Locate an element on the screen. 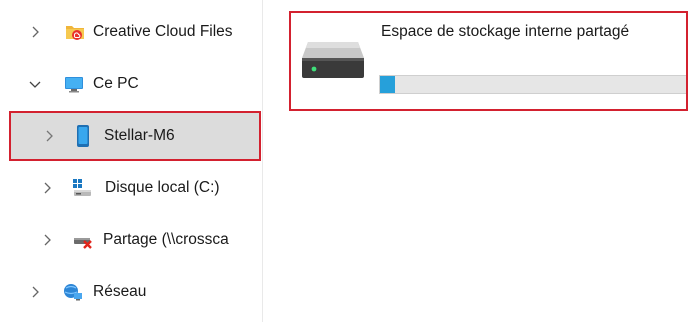 Image resolution: width=688 pixels, height=322 pixels. nav-item-network-share: Partage (\\crossca is located at coordinates (131, 240).